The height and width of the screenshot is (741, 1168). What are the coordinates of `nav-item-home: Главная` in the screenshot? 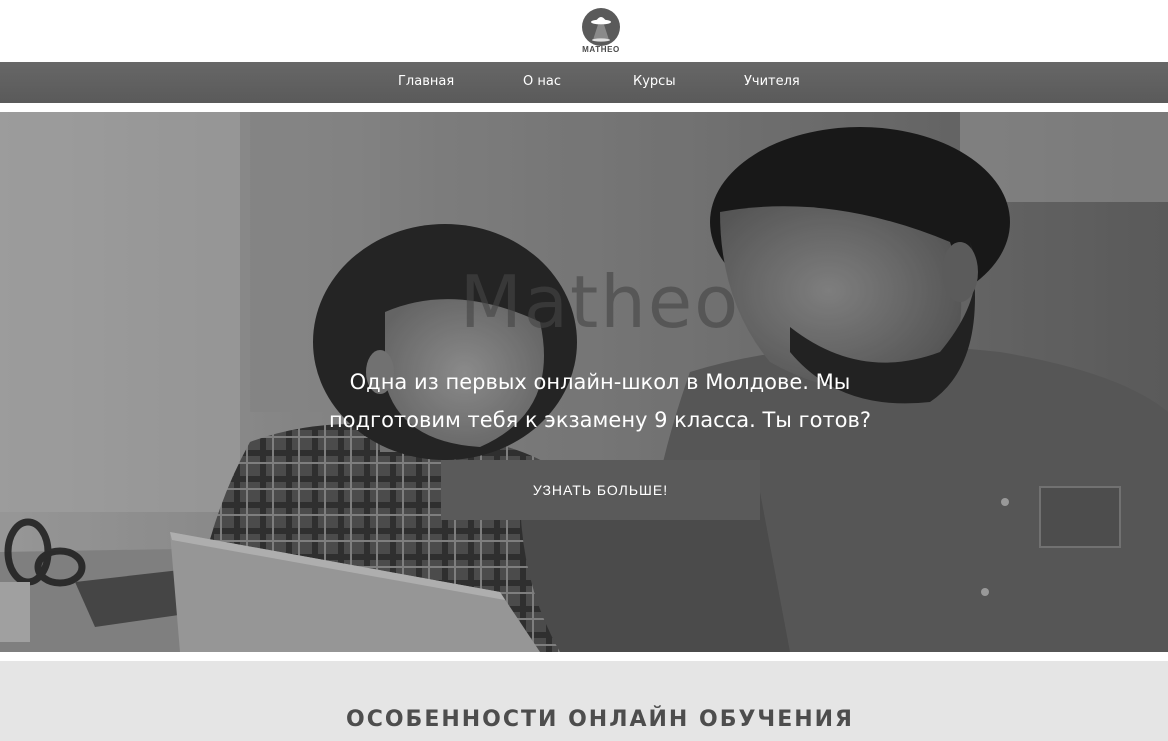 It's located at (426, 82).